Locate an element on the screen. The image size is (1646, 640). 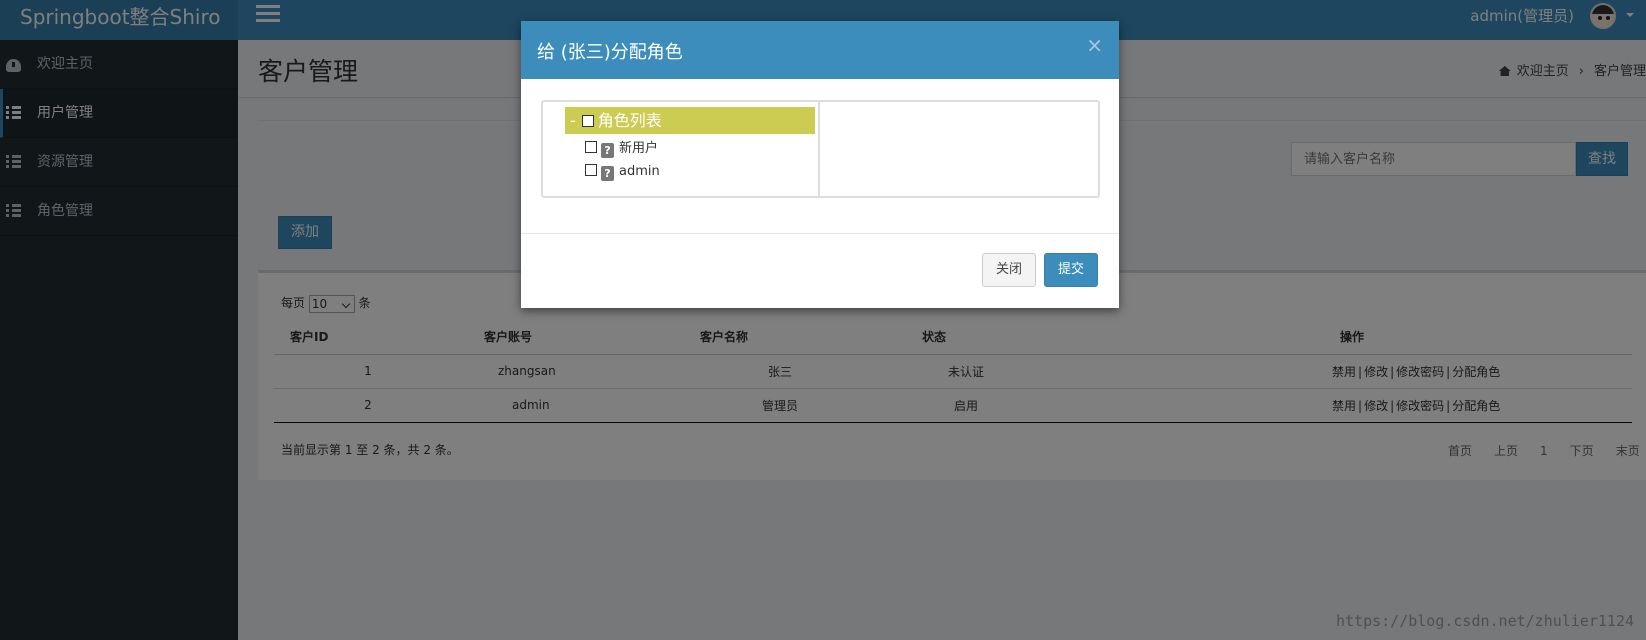
modal-title: 给 (张三)分配角色 is located at coordinates (610, 52).